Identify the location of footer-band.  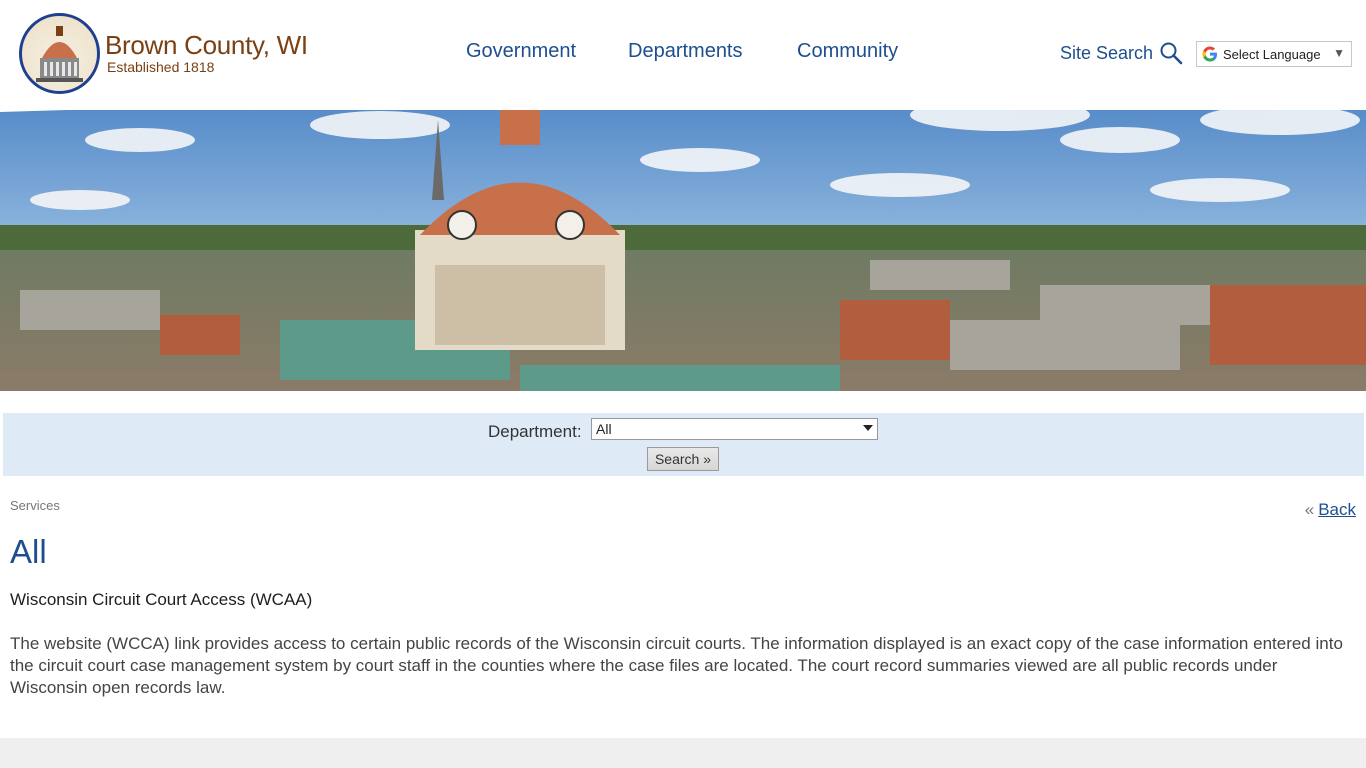
(683, 753).